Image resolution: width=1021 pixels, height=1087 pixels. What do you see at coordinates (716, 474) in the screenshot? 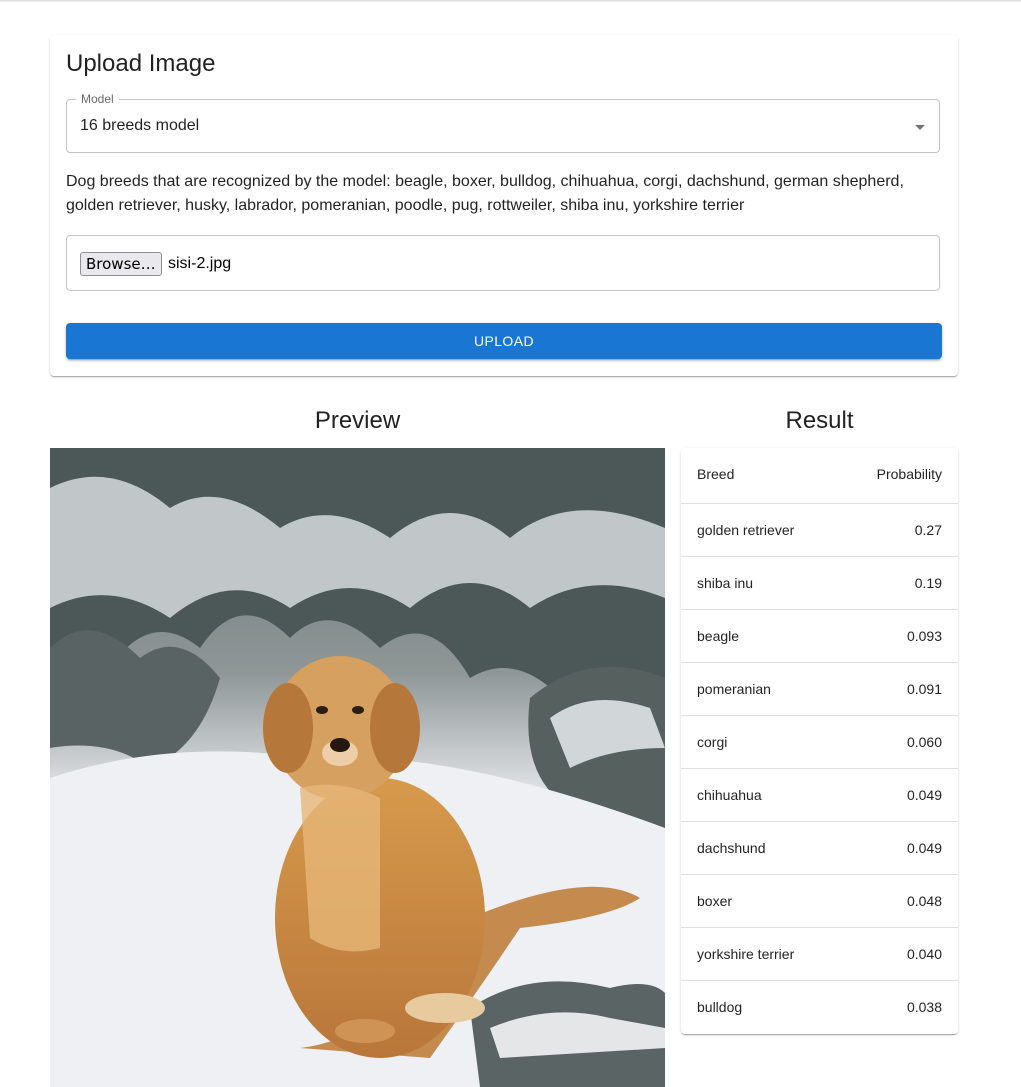
I see `column-header-breed: Breed` at bounding box center [716, 474].